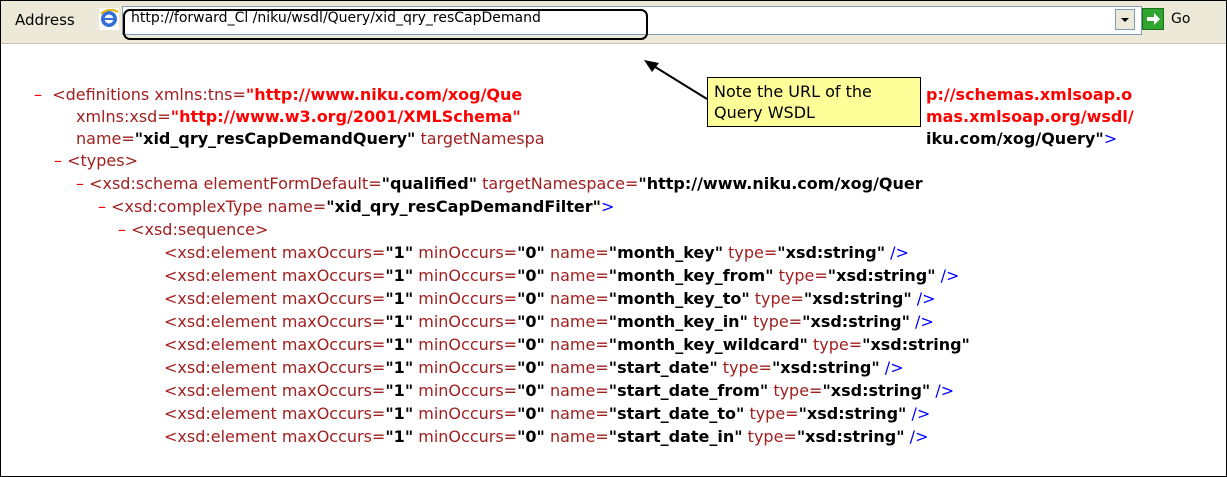 The width and height of the screenshot is (1227, 477). What do you see at coordinates (96, 160) in the screenshot?
I see `xml-line-types: – <types>` at bounding box center [96, 160].